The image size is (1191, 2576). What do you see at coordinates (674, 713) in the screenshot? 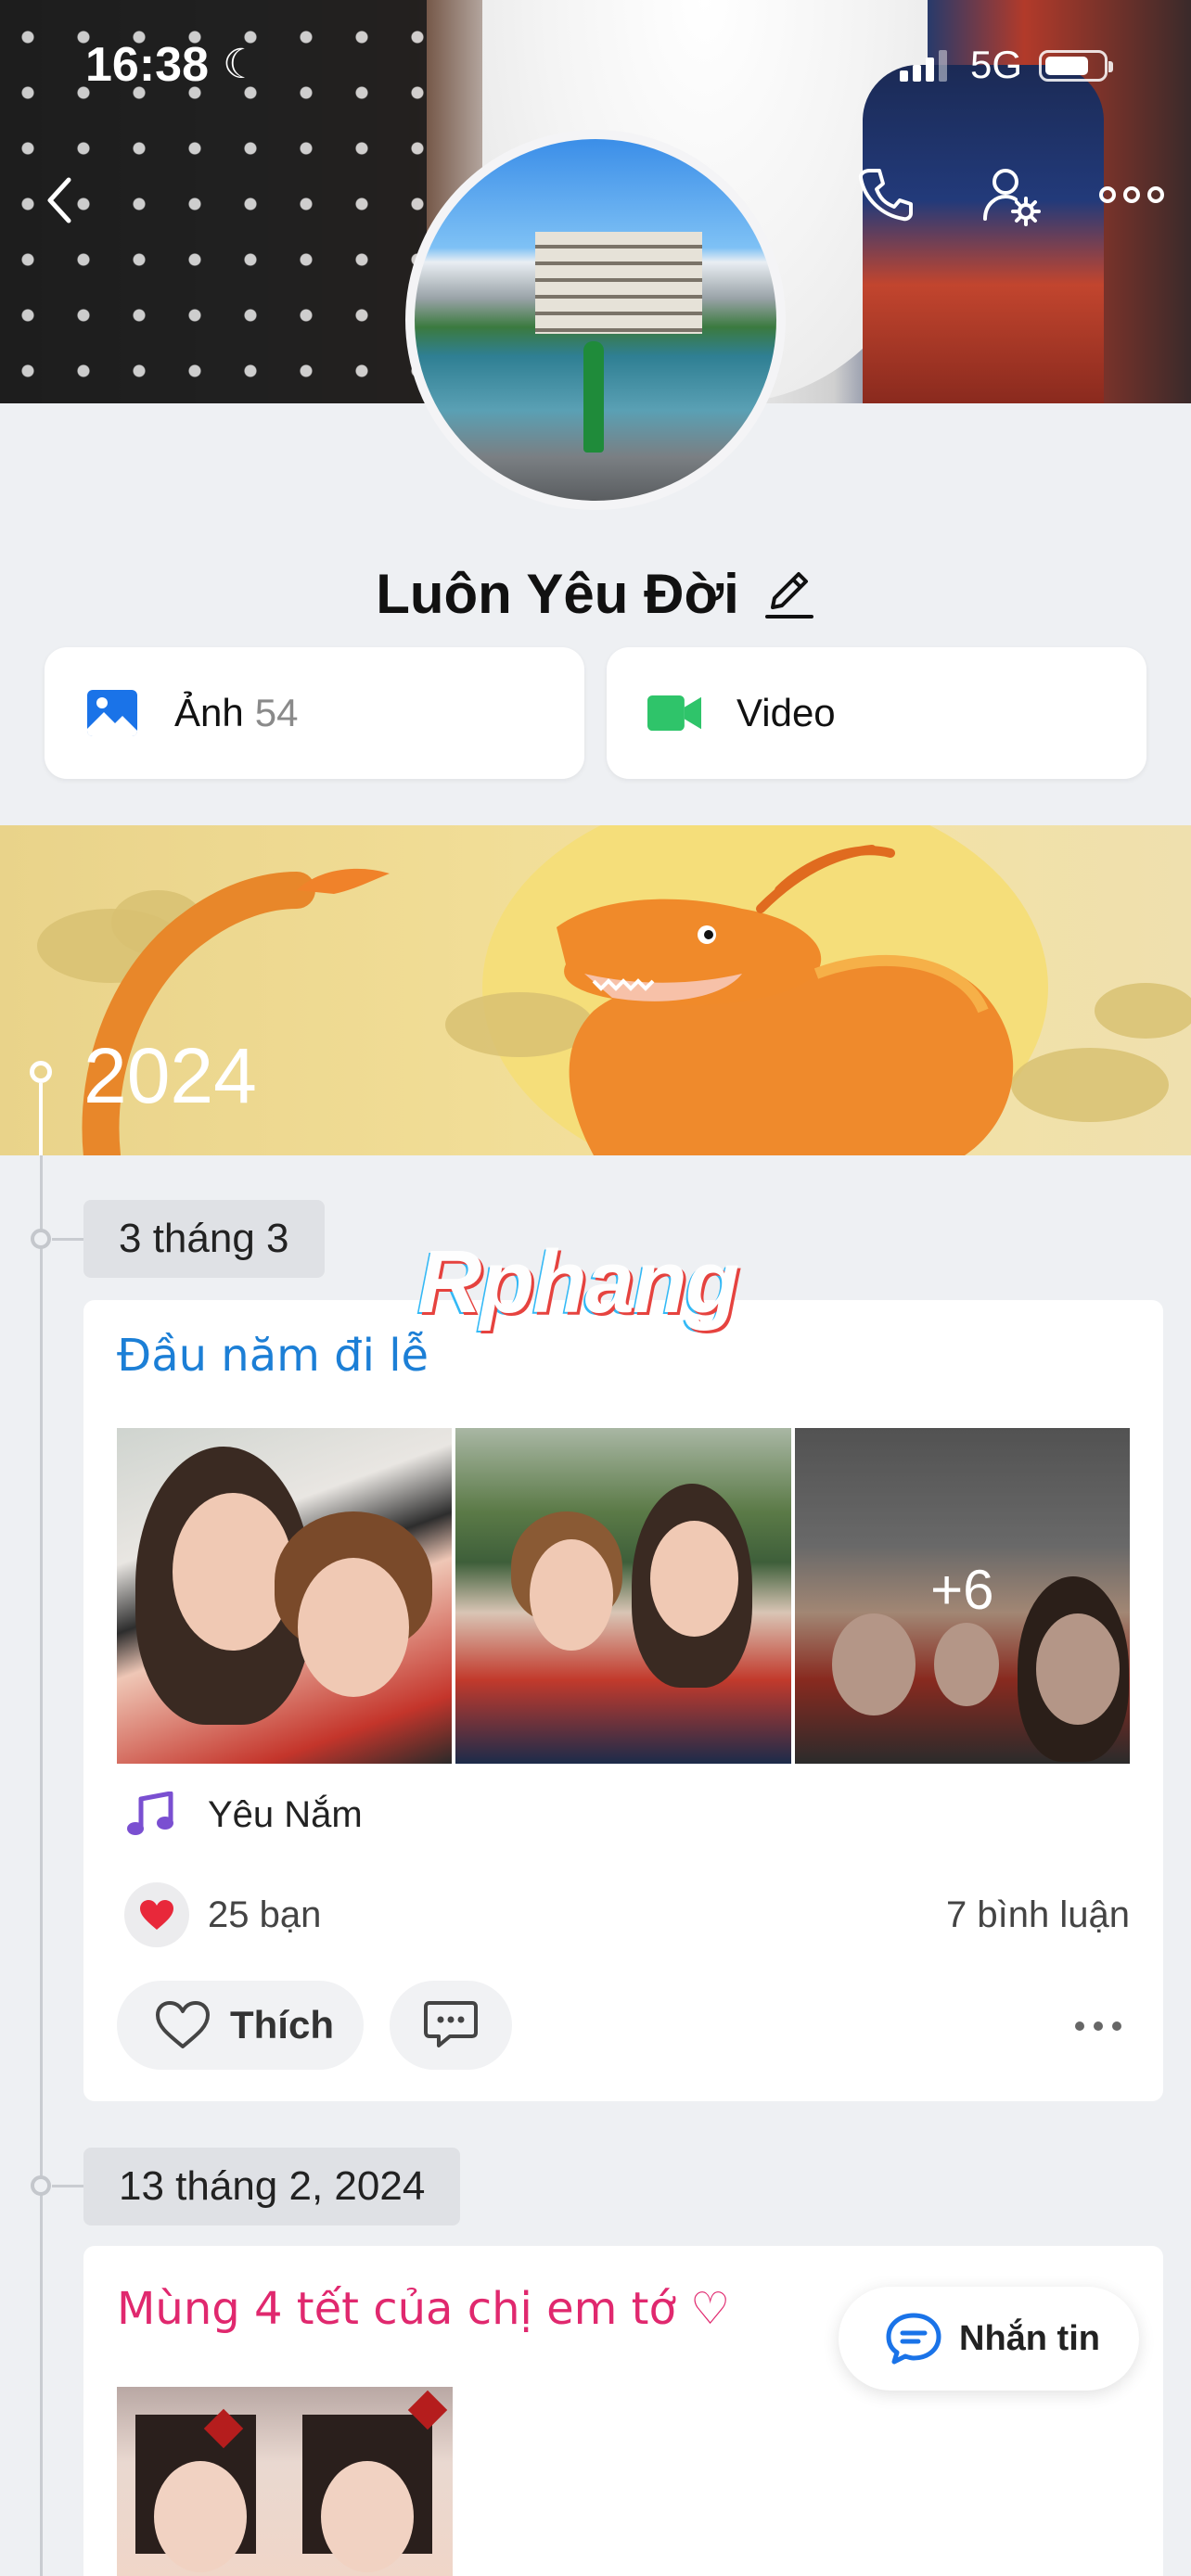
I see `video-camera-icon` at bounding box center [674, 713].